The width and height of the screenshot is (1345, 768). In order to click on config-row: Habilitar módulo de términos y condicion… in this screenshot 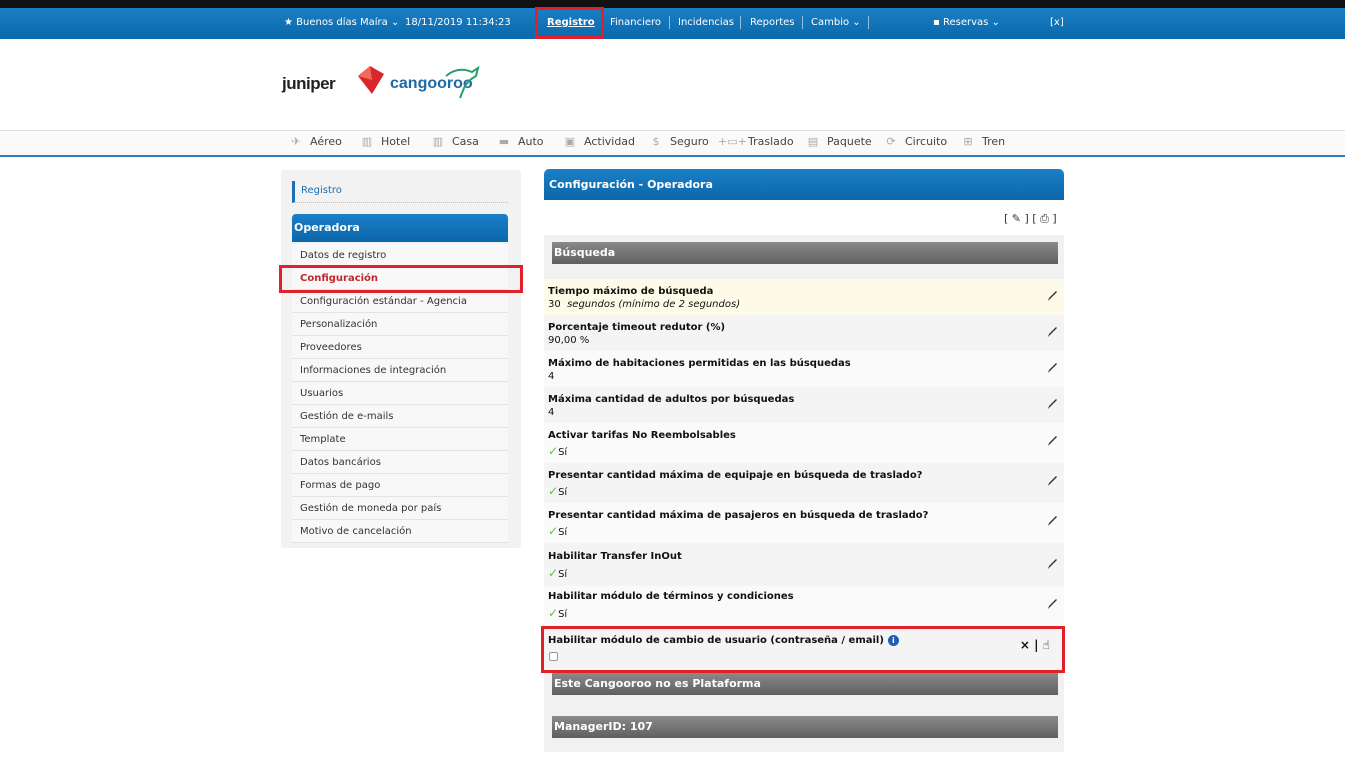, I will do `click(804, 606)`.